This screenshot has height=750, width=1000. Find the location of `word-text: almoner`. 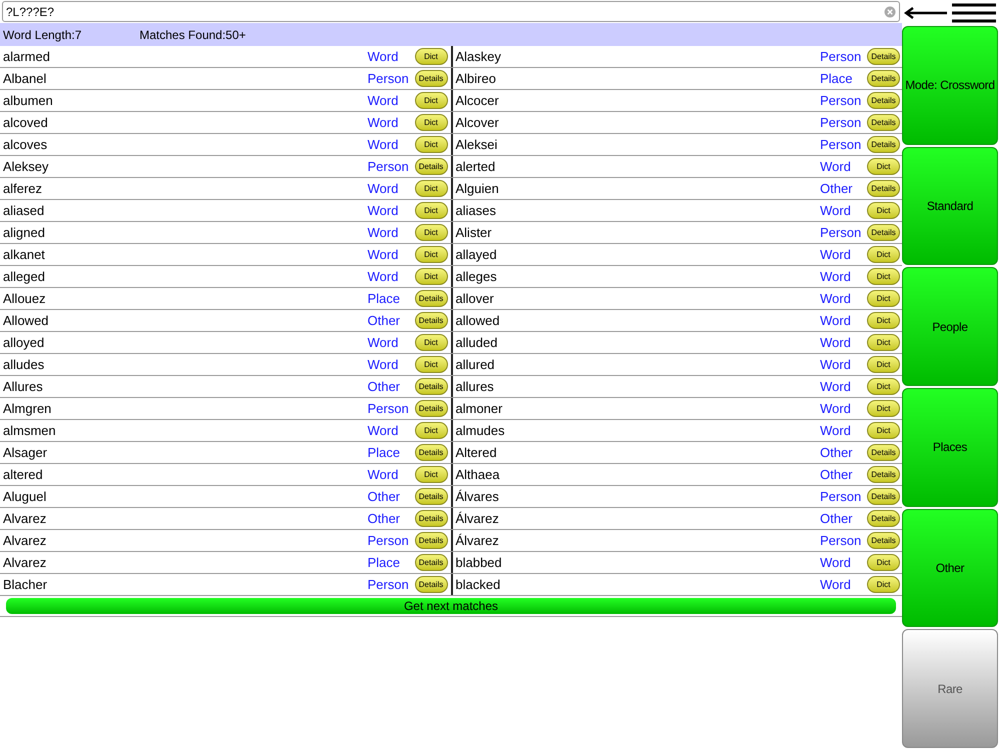

word-text: almoner is located at coordinates (480, 409).